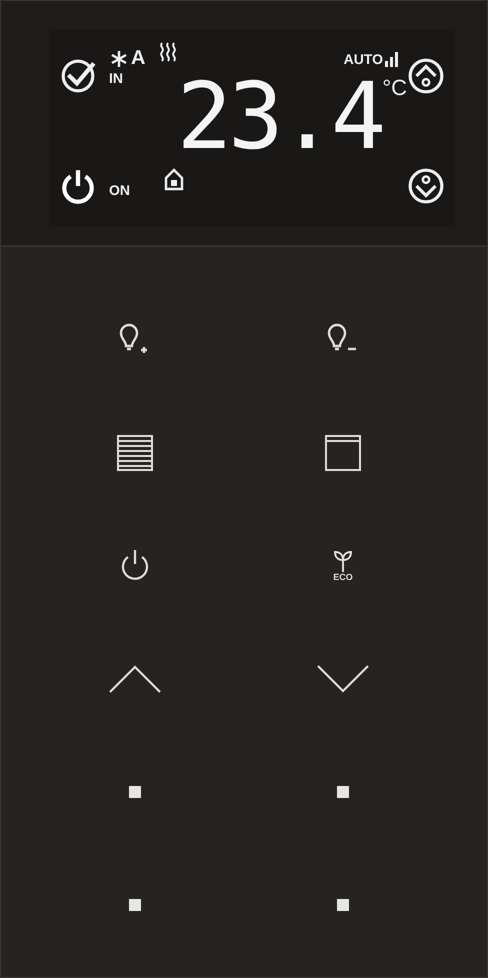 The width and height of the screenshot is (488, 978). What do you see at coordinates (138, 58) in the screenshot?
I see `fan-mode-label: A` at bounding box center [138, 58].